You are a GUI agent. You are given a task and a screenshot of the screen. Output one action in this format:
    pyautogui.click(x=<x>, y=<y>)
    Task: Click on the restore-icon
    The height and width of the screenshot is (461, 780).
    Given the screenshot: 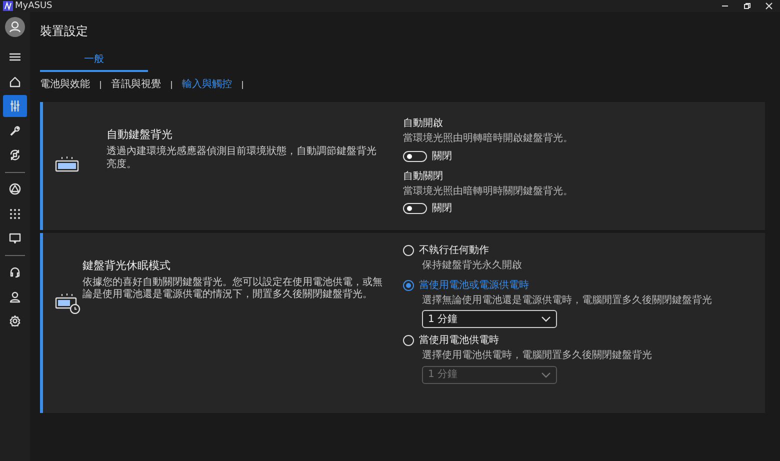 What is the action you would take?
    pyautogui.click(x=747, y=6)
    